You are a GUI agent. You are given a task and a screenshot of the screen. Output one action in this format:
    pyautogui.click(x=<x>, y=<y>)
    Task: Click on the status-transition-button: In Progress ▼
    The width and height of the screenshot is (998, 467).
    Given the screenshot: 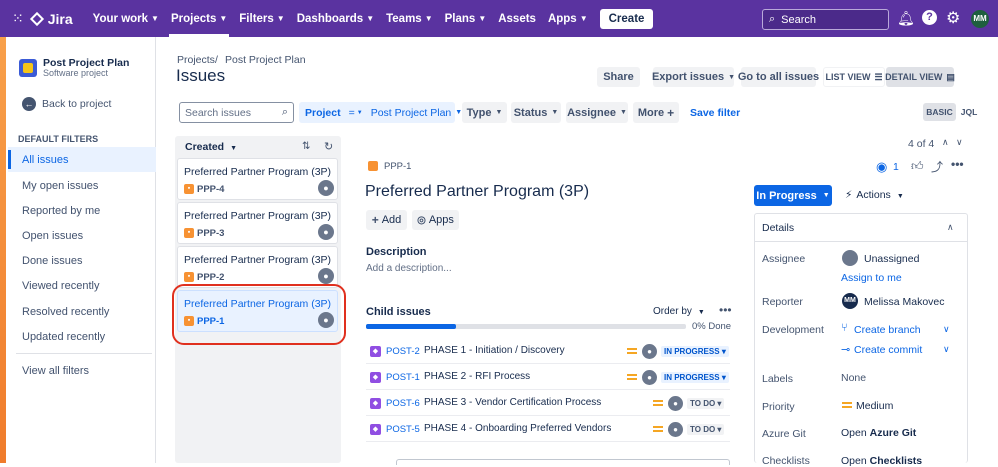 What is the action you would take?
    pyautogui.click(x=793, y=195)
    